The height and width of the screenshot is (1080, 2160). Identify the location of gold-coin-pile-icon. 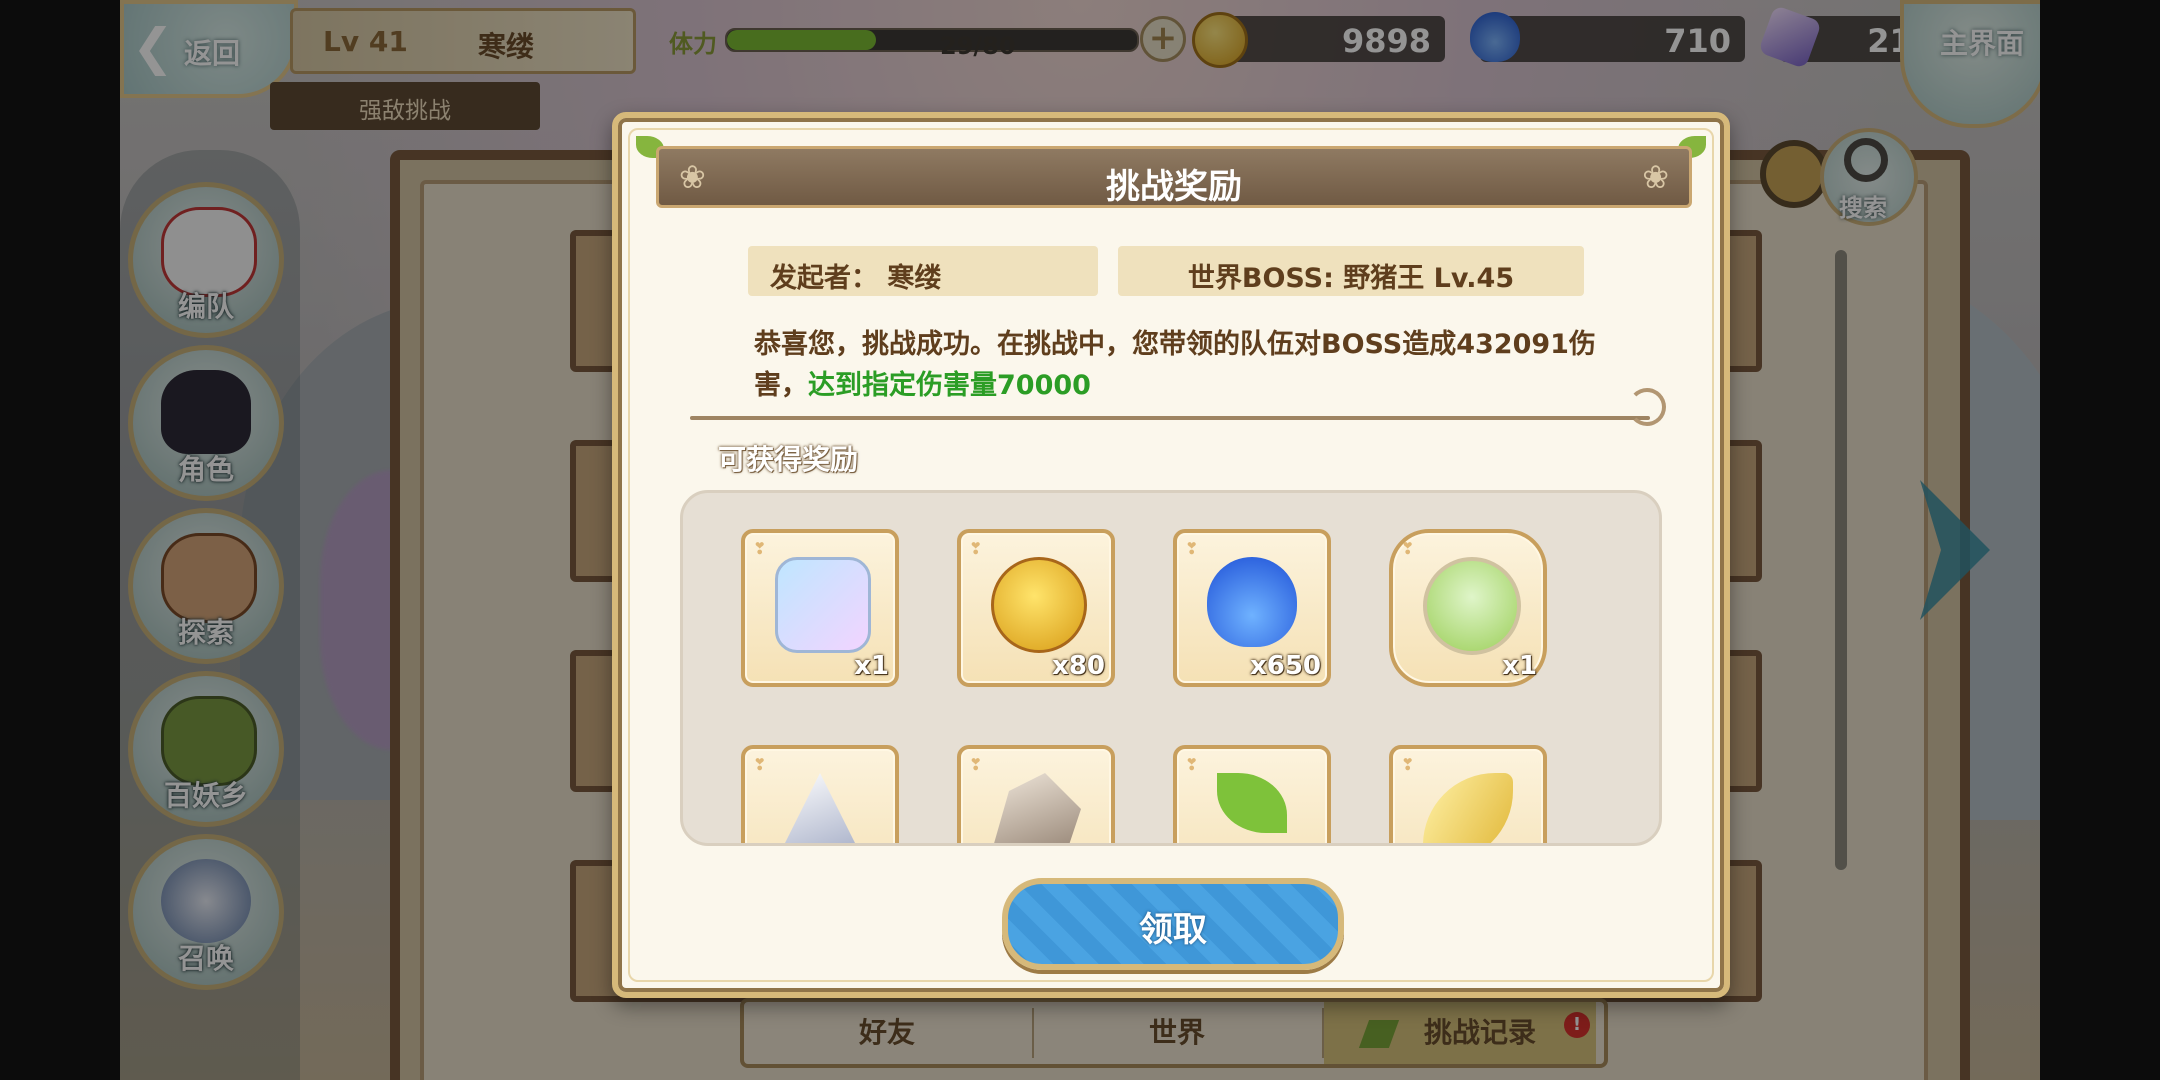
(1039, 605).